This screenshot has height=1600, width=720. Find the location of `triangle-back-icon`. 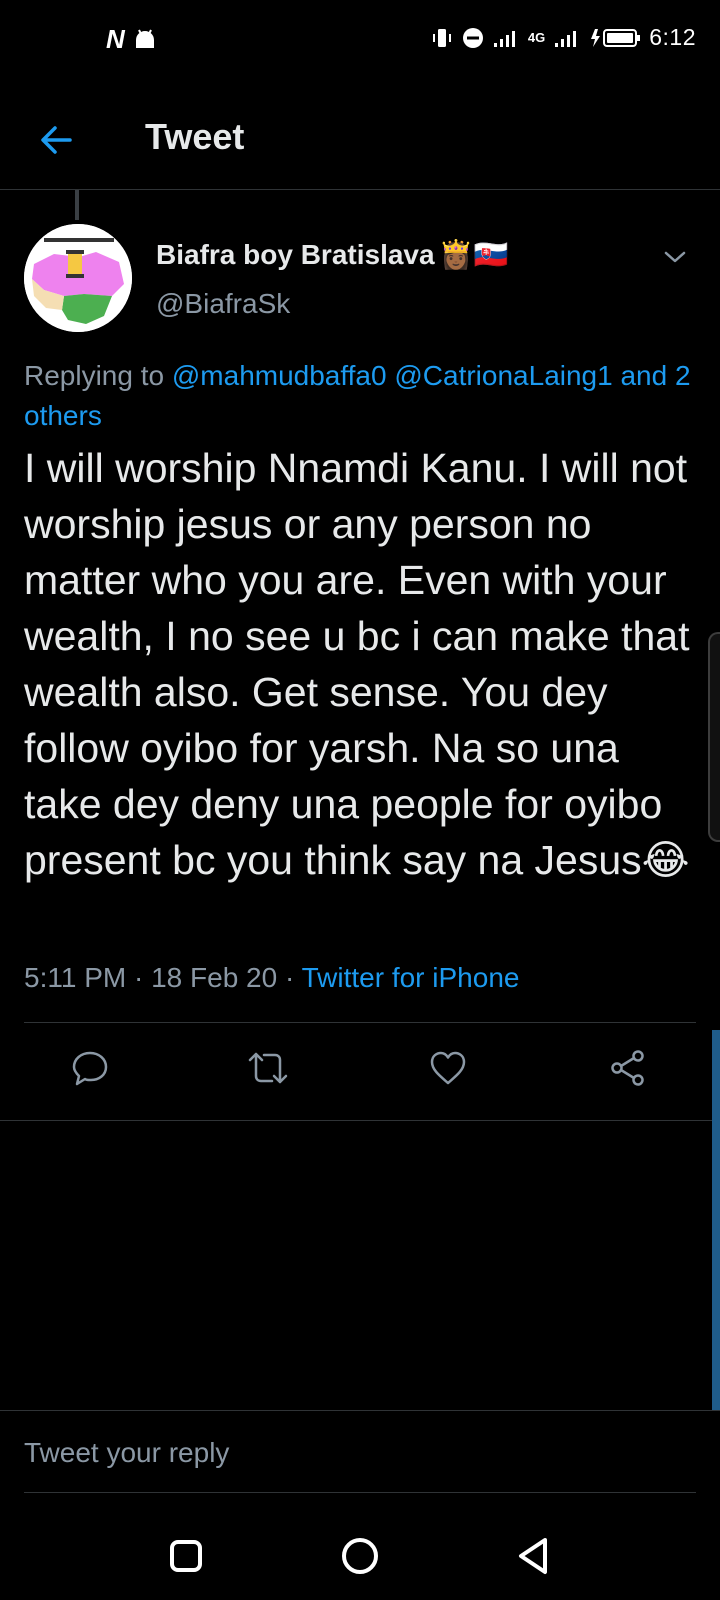

triangle-back-icon is located at coordinates (533, 1556).